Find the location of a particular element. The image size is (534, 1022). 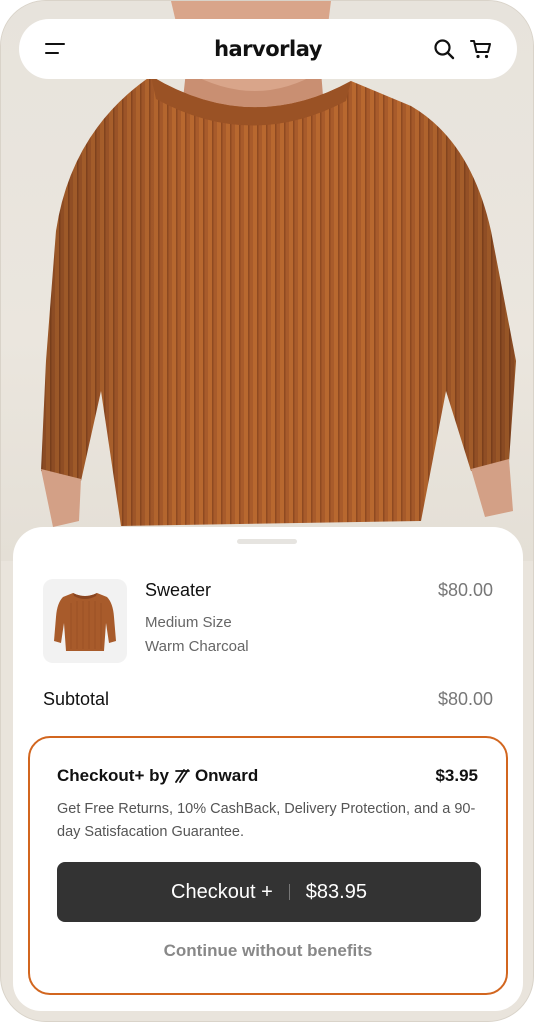

sweater-thumbnail-image is located at coordinates (85, 622).